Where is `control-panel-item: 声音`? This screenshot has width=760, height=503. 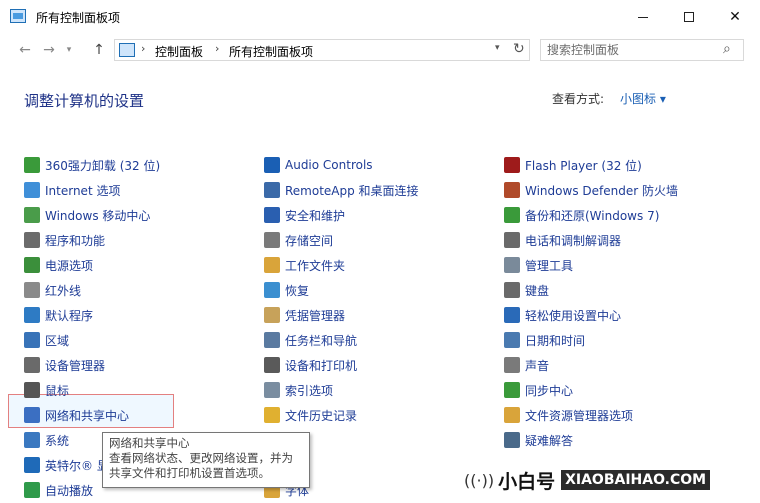
control-panel-item: 声音 is located at coordinates (526, 365).